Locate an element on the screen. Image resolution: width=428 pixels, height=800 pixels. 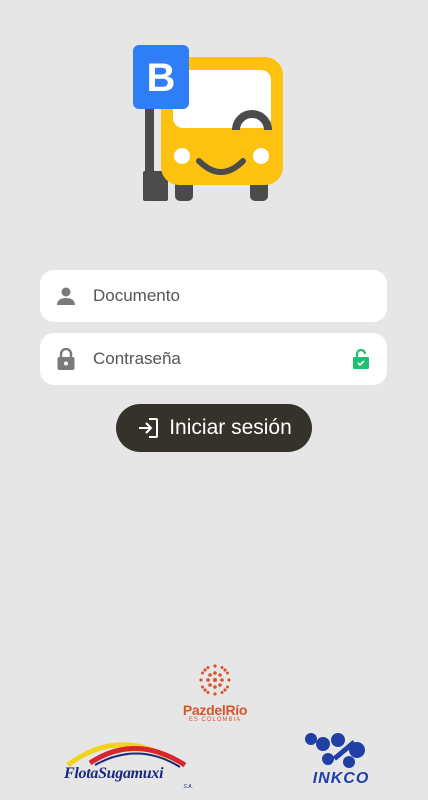
login-button: Iniciar sesión is located at coordinates (214, 428).